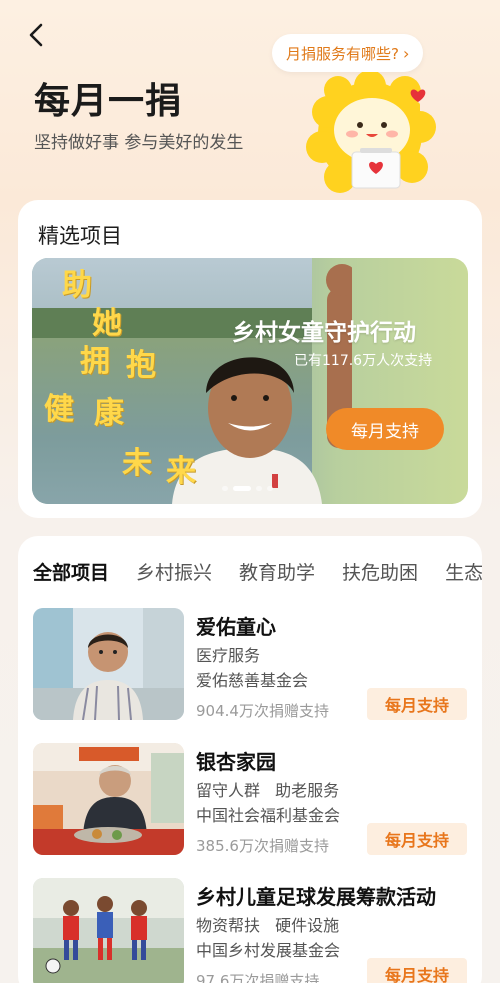 The width and height of the screenshot is (500, 983). What do you see at coordinates (109, 413) in the screenshot?
I see `slogan-char: 康` at bounding box center [109, 413].